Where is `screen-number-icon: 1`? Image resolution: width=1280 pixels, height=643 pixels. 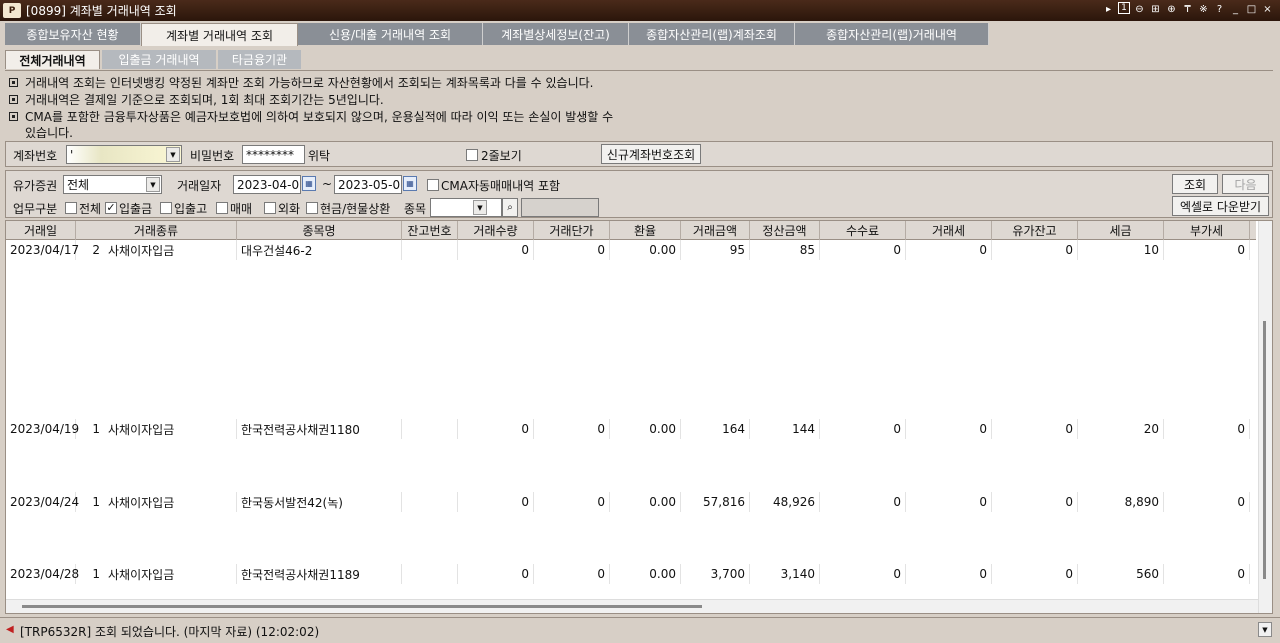
screen-number-icon: 1 is located at coordinates (1124, 8).